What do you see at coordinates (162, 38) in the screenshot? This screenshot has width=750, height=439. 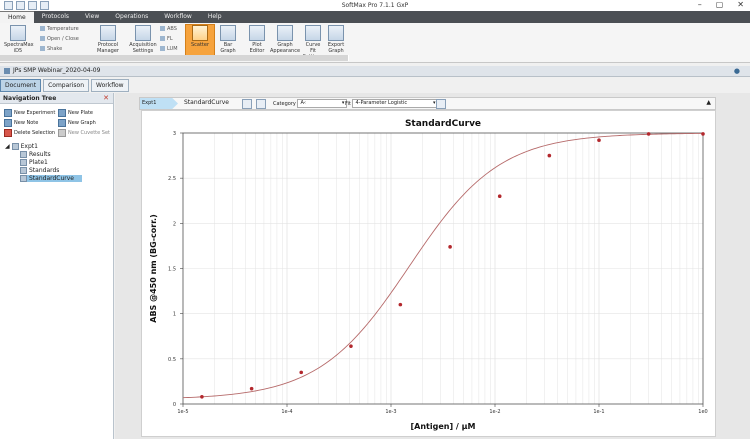 I see `fl-icon` at bounding box center [162, 38].